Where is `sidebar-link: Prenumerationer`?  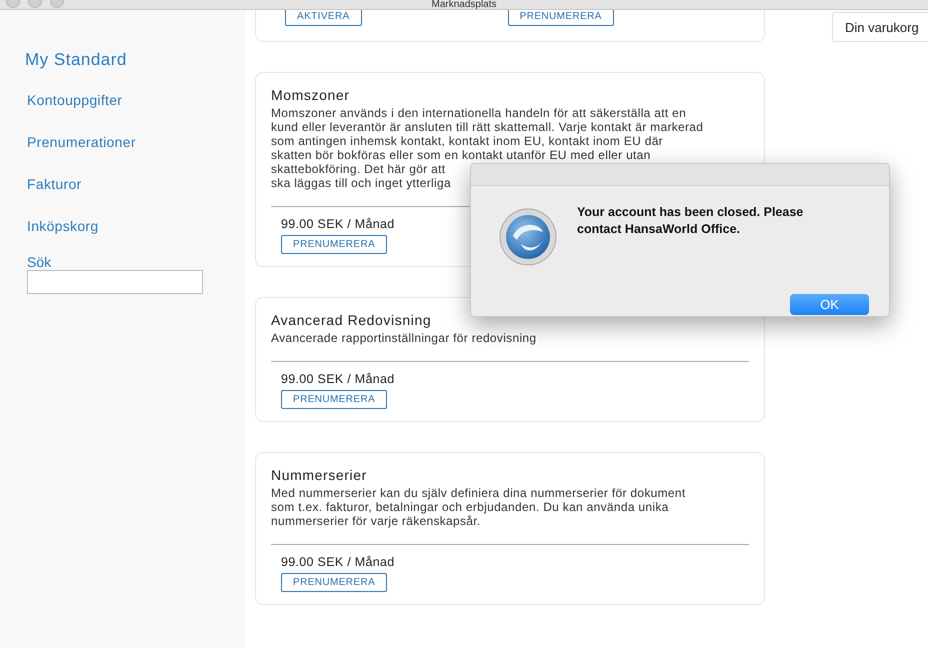 sidebar-link: Prenumerationer is located at coordinates (81, 143).